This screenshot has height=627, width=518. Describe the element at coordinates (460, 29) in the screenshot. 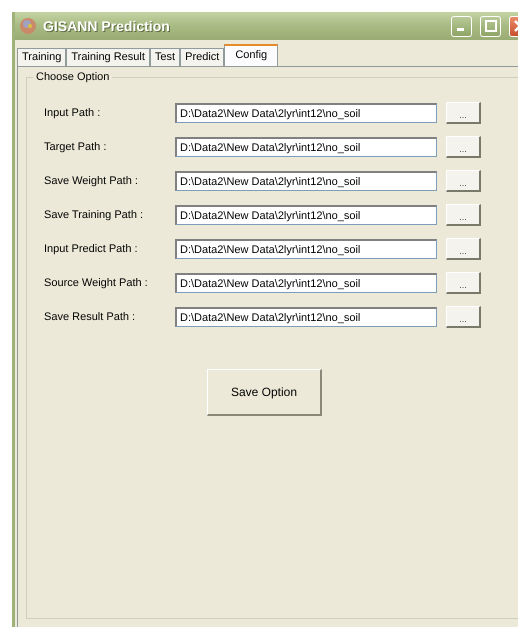

I see `minimize-icon` at that location.